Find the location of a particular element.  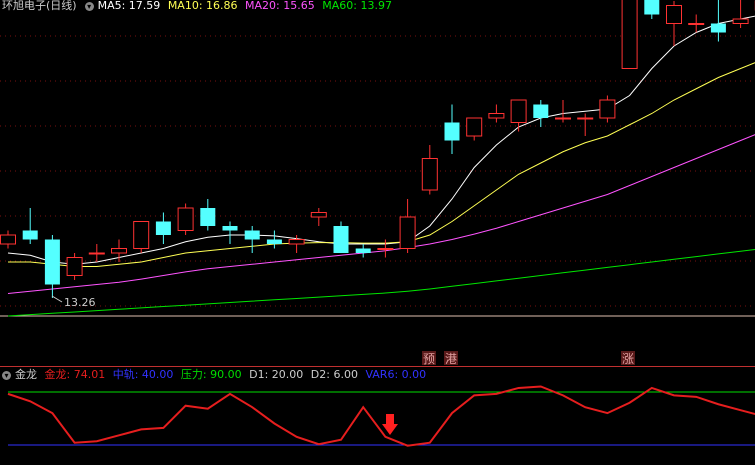

signal-label-zhang: 涨 is located at coordinates (628, 358).